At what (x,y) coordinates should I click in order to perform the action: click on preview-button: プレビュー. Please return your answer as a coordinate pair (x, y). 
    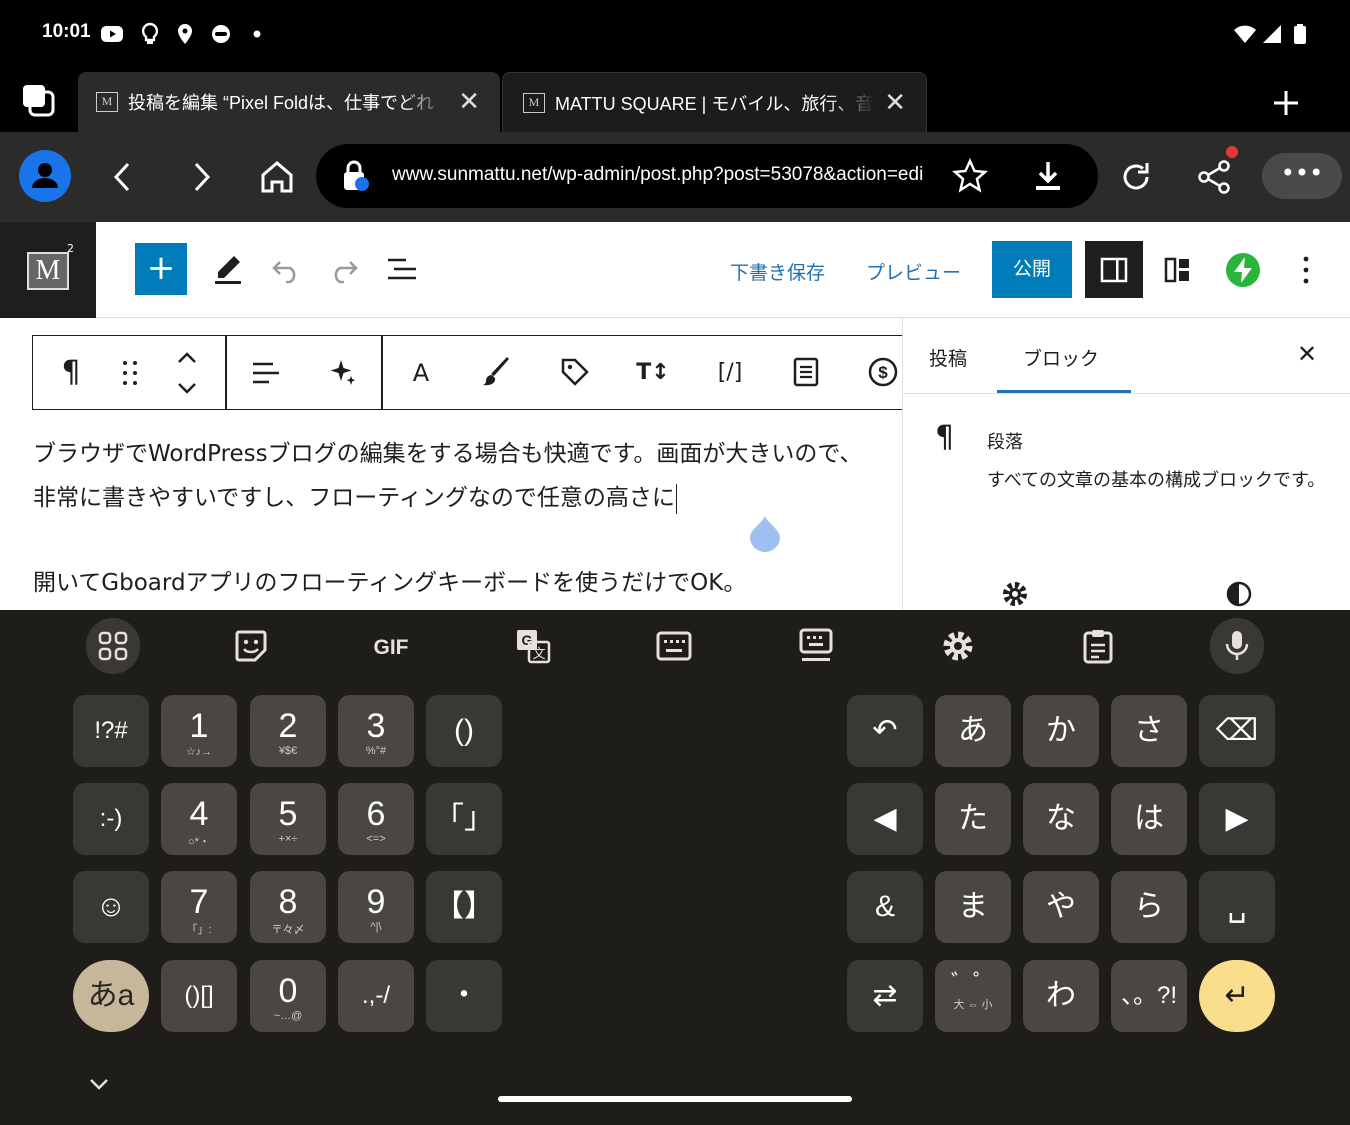
    Looking at the image, I should click on (913, 271).